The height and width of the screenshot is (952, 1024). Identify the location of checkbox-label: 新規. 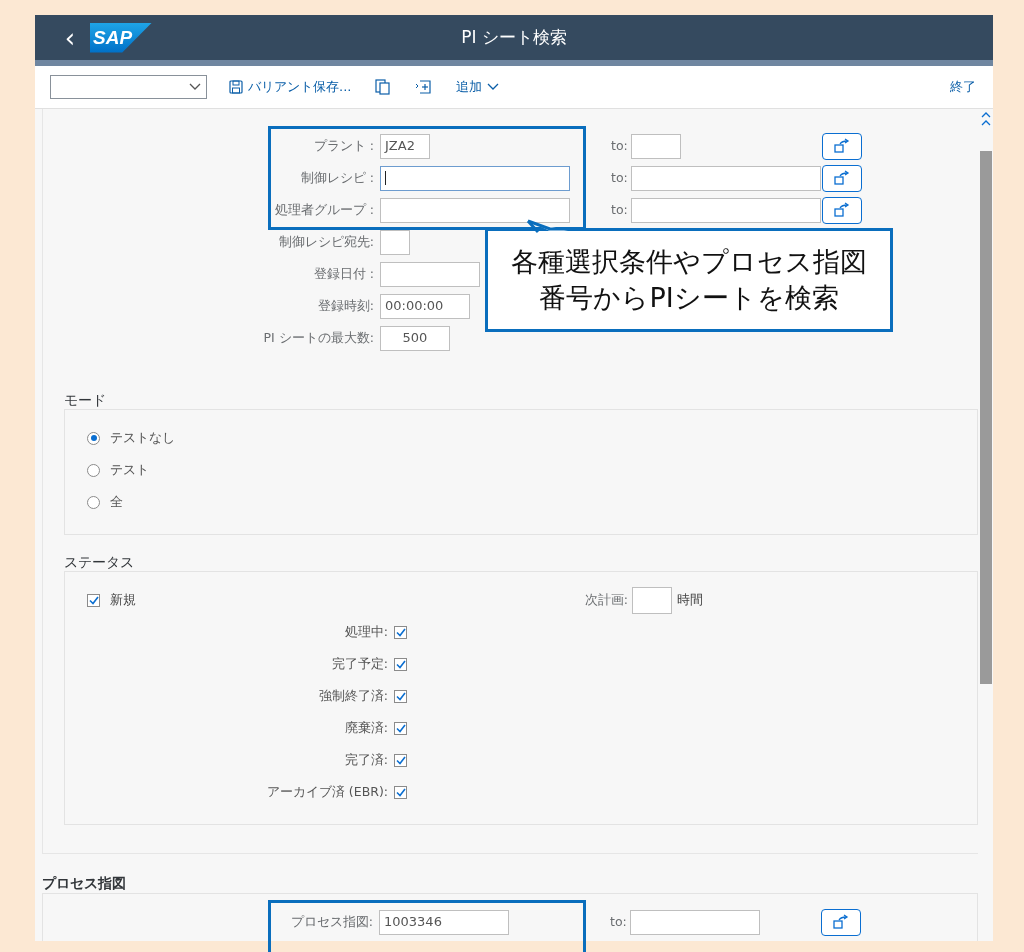
(123, 599).